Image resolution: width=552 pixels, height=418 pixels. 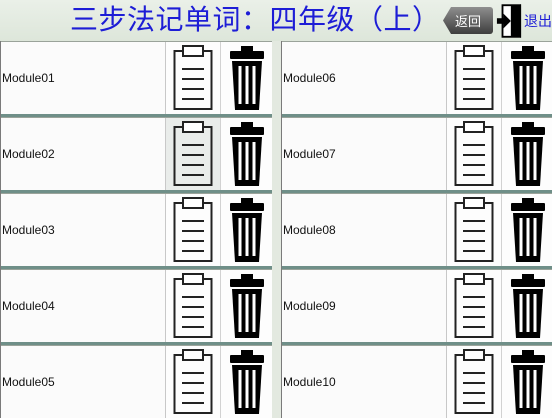 What do you see at coordinates (364, 230) in the screenshot?
I see `module-name: Module08` at bounding box center [364, 230].